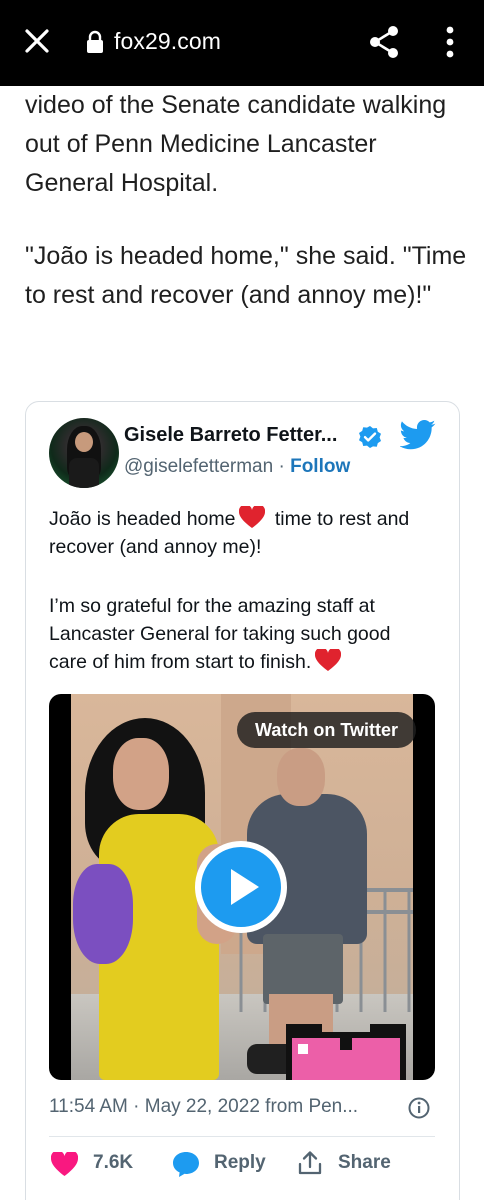  Describe the element at coordinates (242, 43) in the screenshot. I see `browser-toolbar: fox29.com` at that location.